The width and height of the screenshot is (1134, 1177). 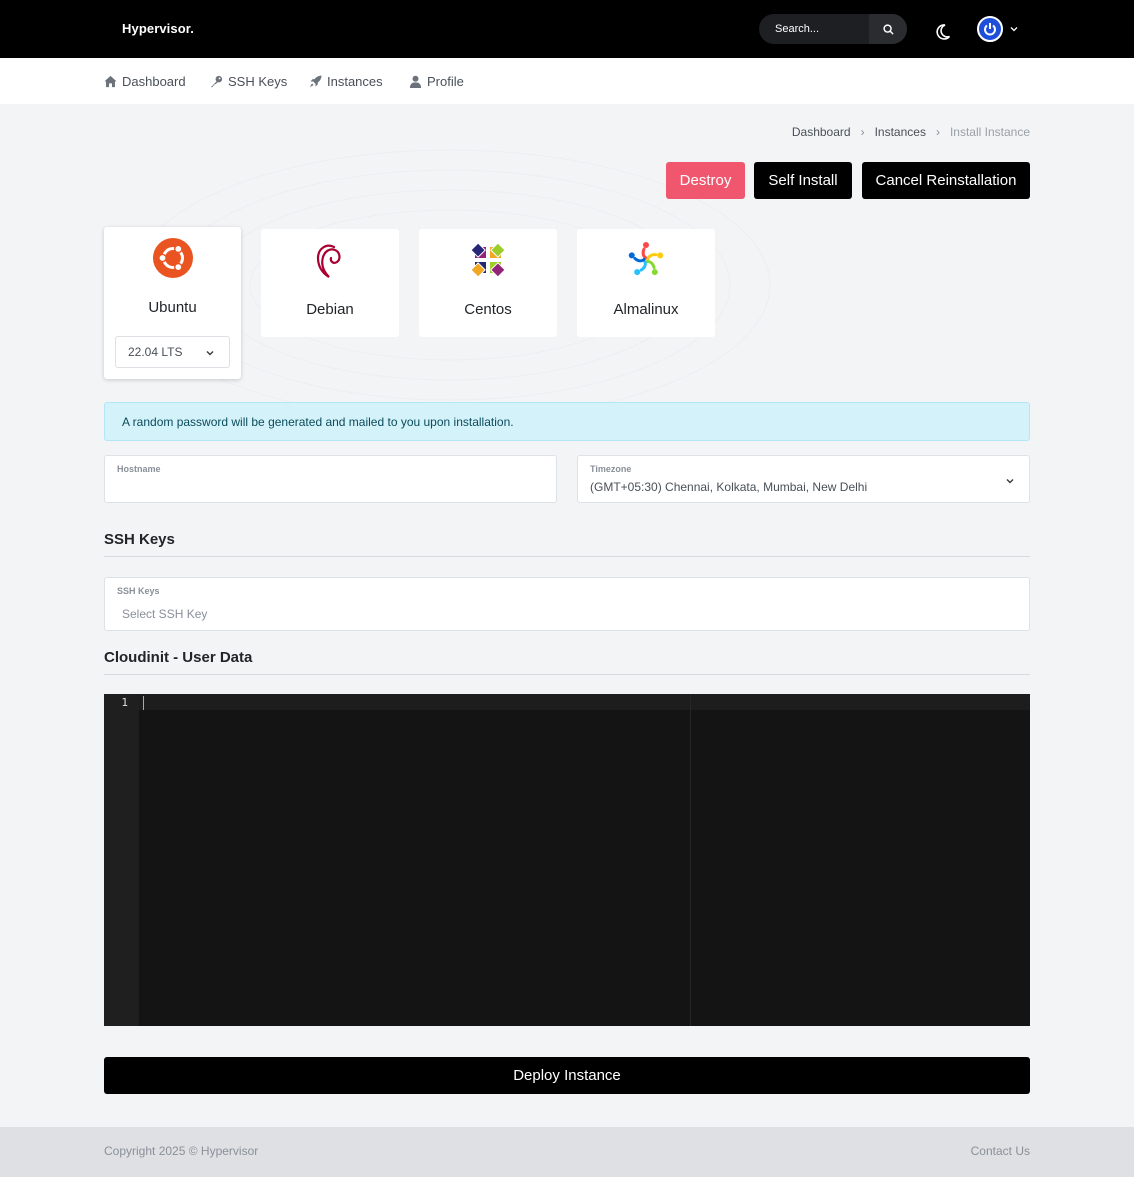 What do you see at coordinates (355, 81) in the screenshot?
I see `nav-label: Instances` at bounding box center [355, 81].